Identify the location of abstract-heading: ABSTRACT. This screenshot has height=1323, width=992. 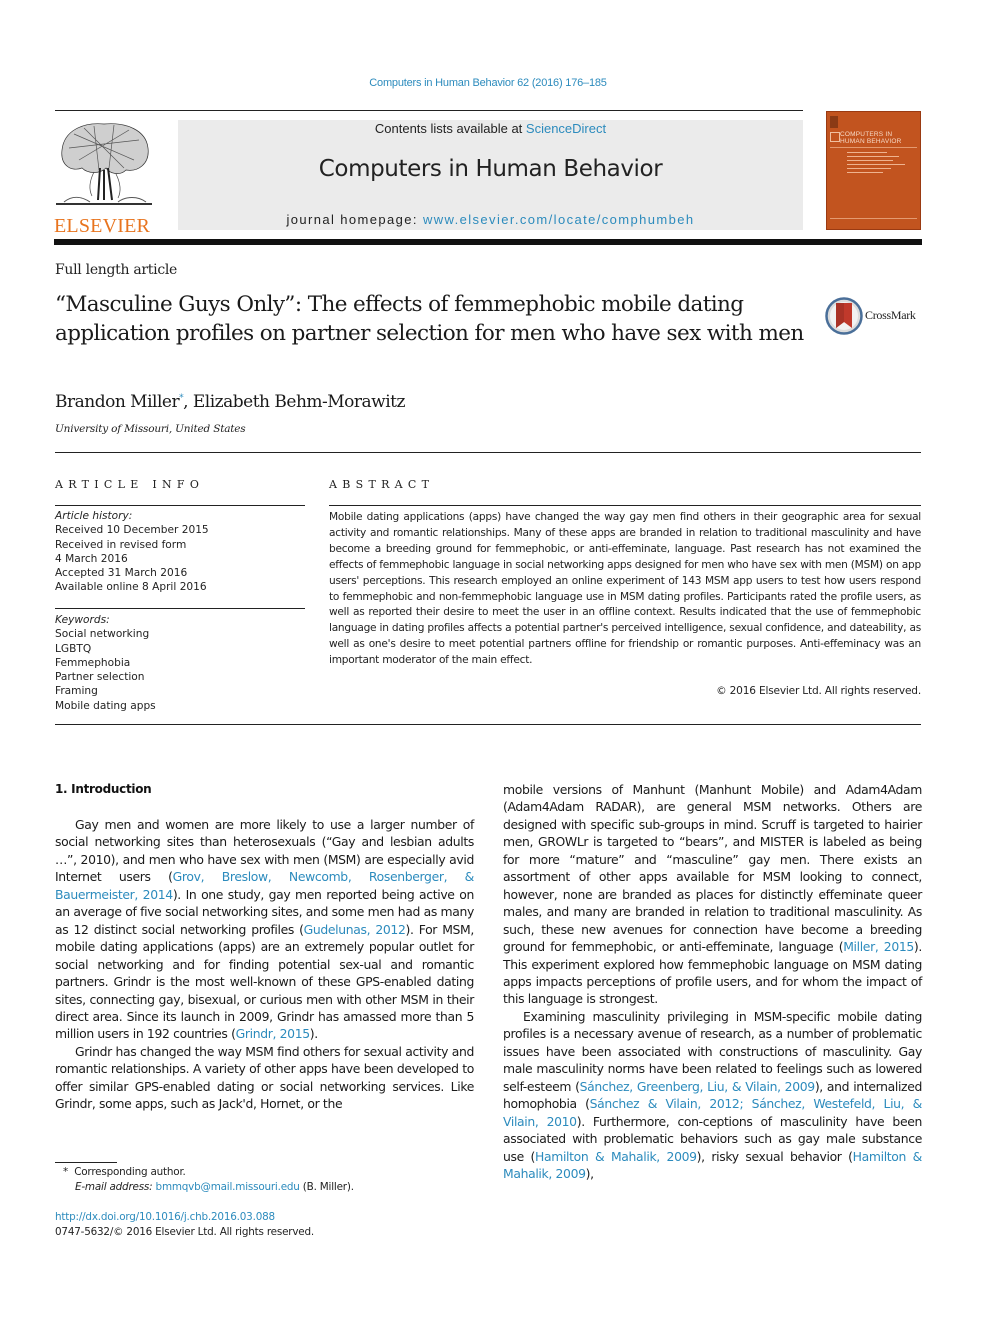
(382, 484).